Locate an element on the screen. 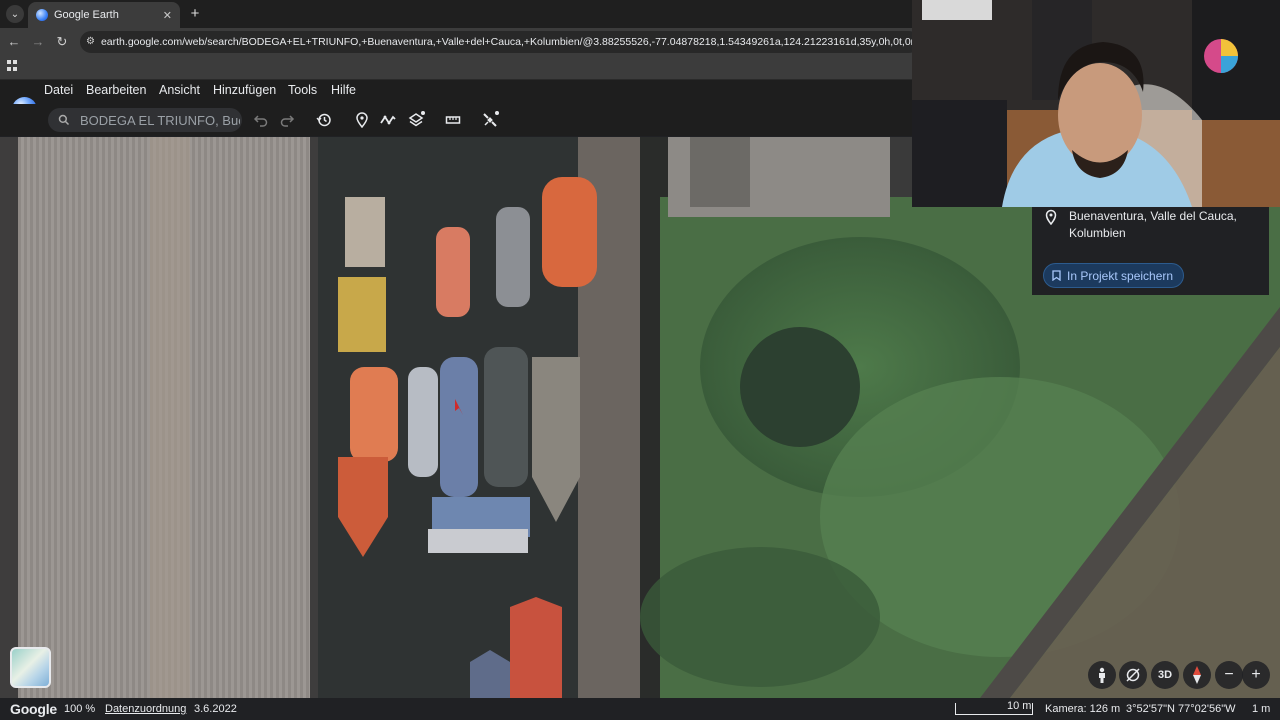  tab-search-button: ⌄ is located at coordinates (15, 14).